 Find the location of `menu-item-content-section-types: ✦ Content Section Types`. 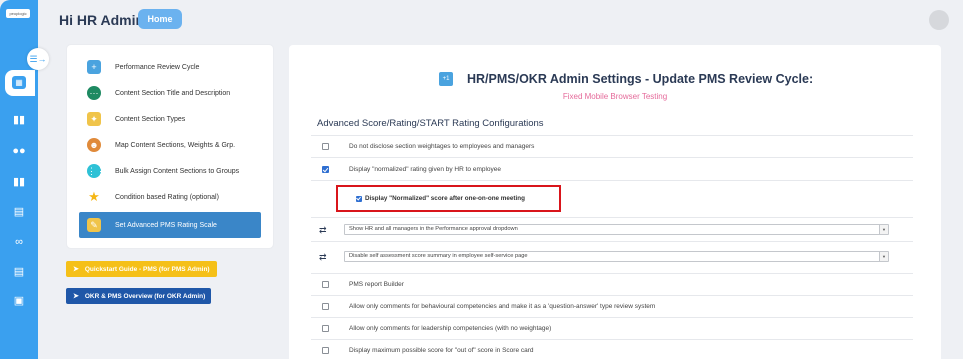

menu-item-content-section-types: ✦ Content Section Types is located at coordinates (170, 119).